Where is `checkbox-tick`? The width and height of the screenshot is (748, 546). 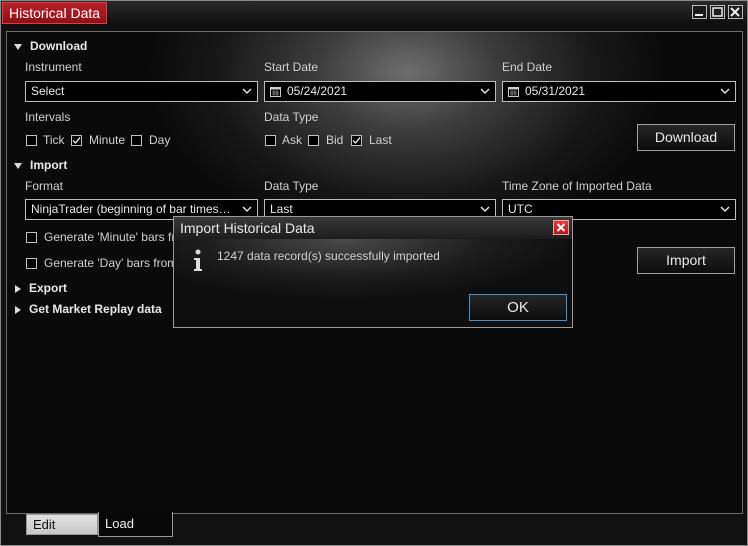
checkbox-tick is located at coordinates (31, 140).